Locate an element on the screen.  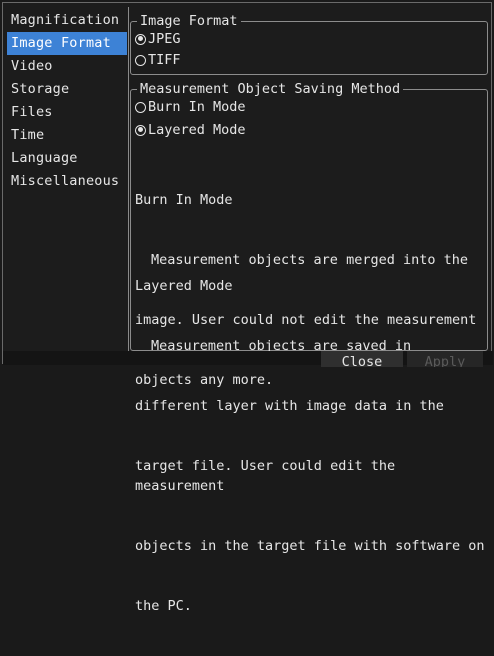
radio-tiff-label: TIFF is located at coordinates (164, 60).